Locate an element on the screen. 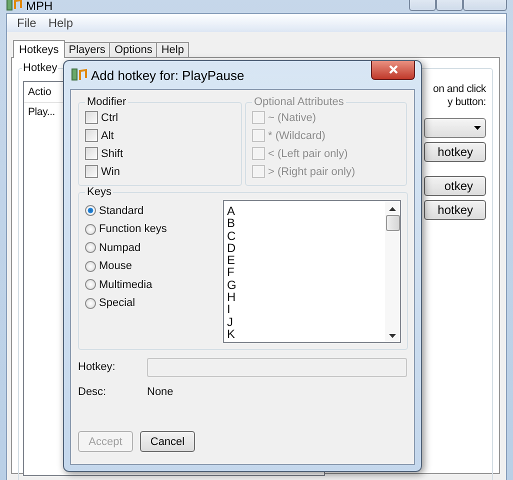  radio-label: Function keys is located at coordinates (133, 229).